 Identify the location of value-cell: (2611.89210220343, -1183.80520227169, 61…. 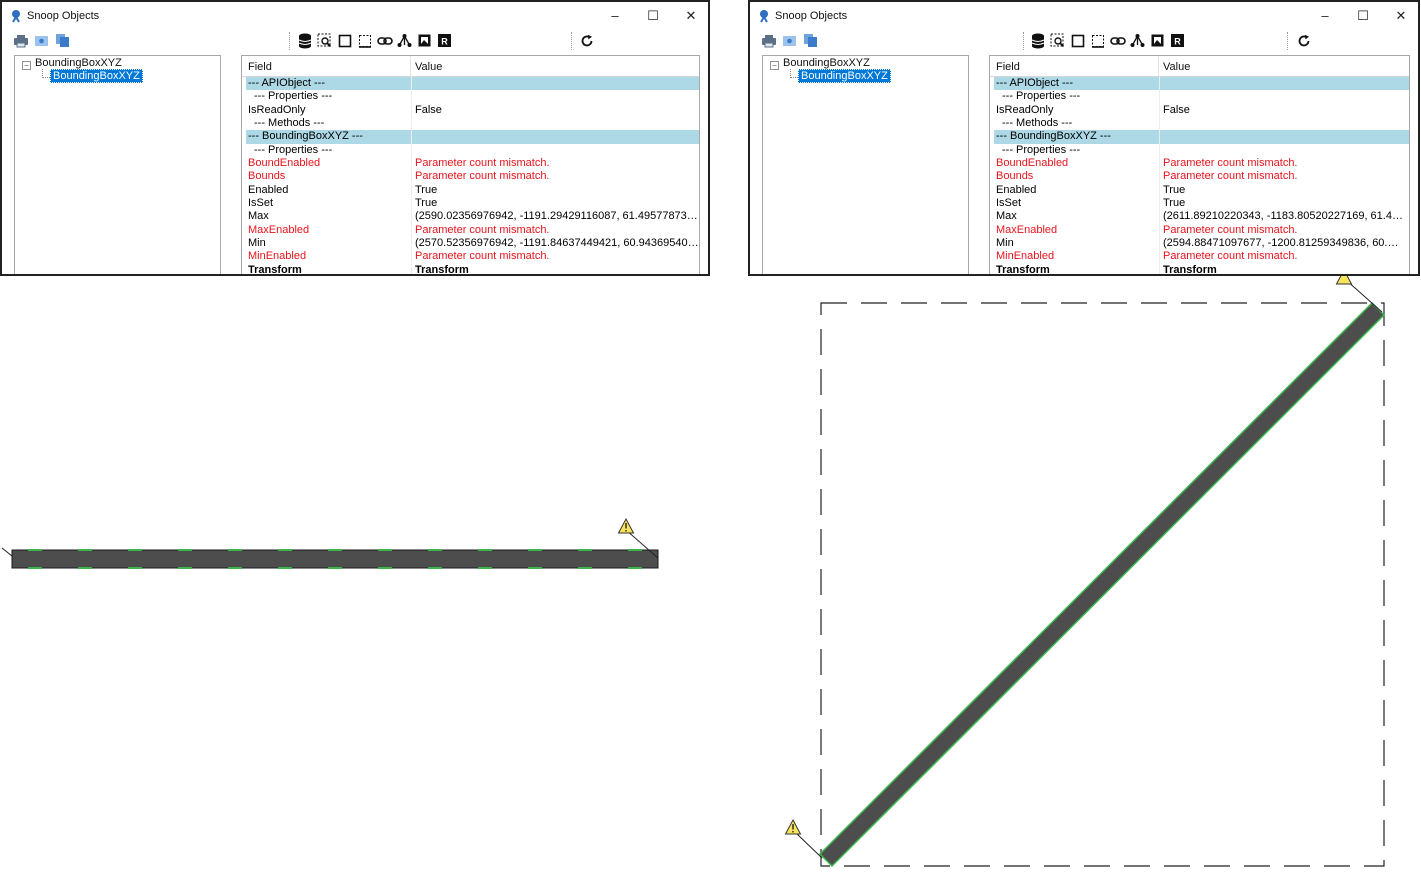
(1283, 216).